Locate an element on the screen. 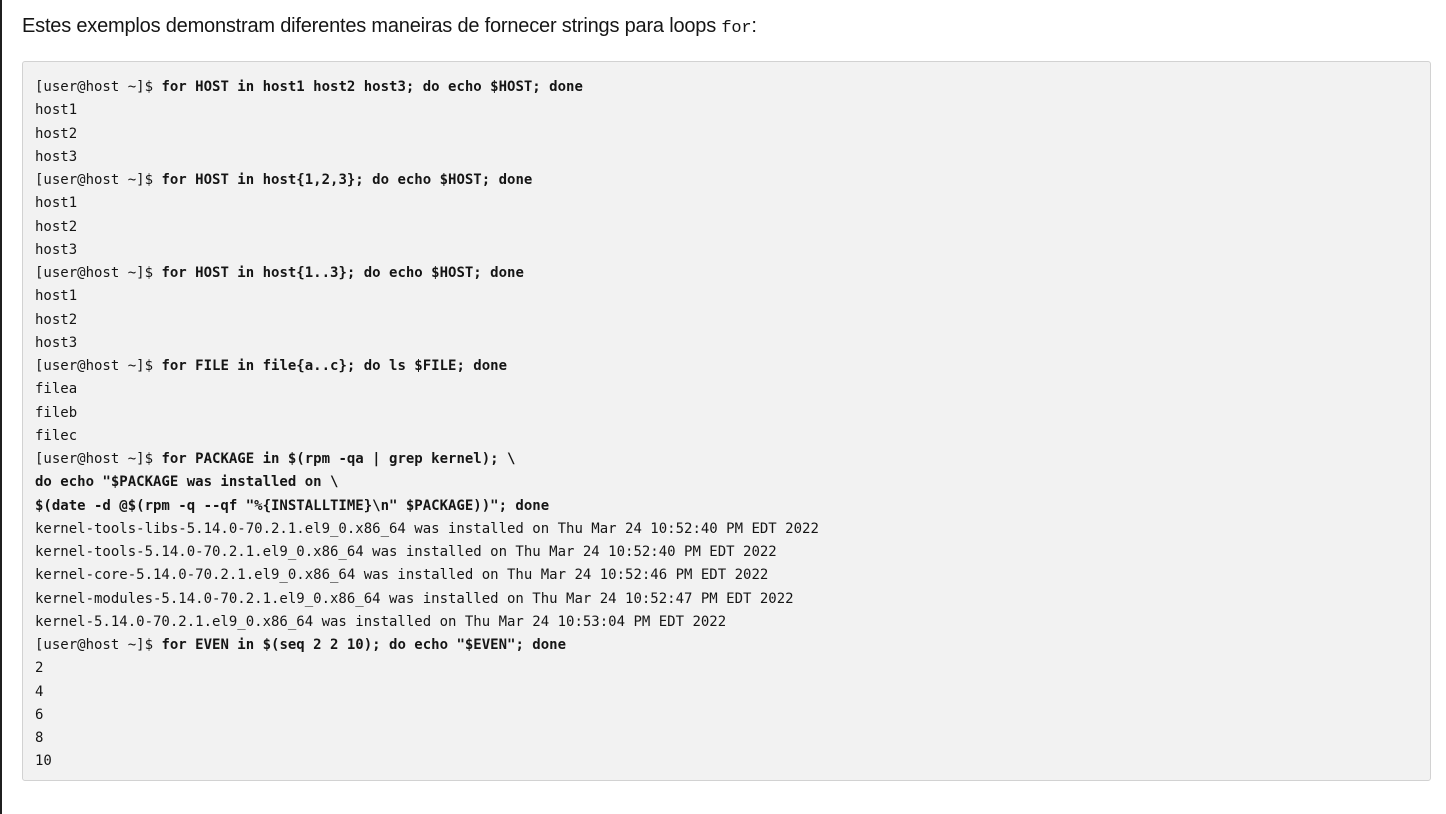 This screenshot has height=814, width=1446. code-line: 2 is located at coordinates (726, 668).